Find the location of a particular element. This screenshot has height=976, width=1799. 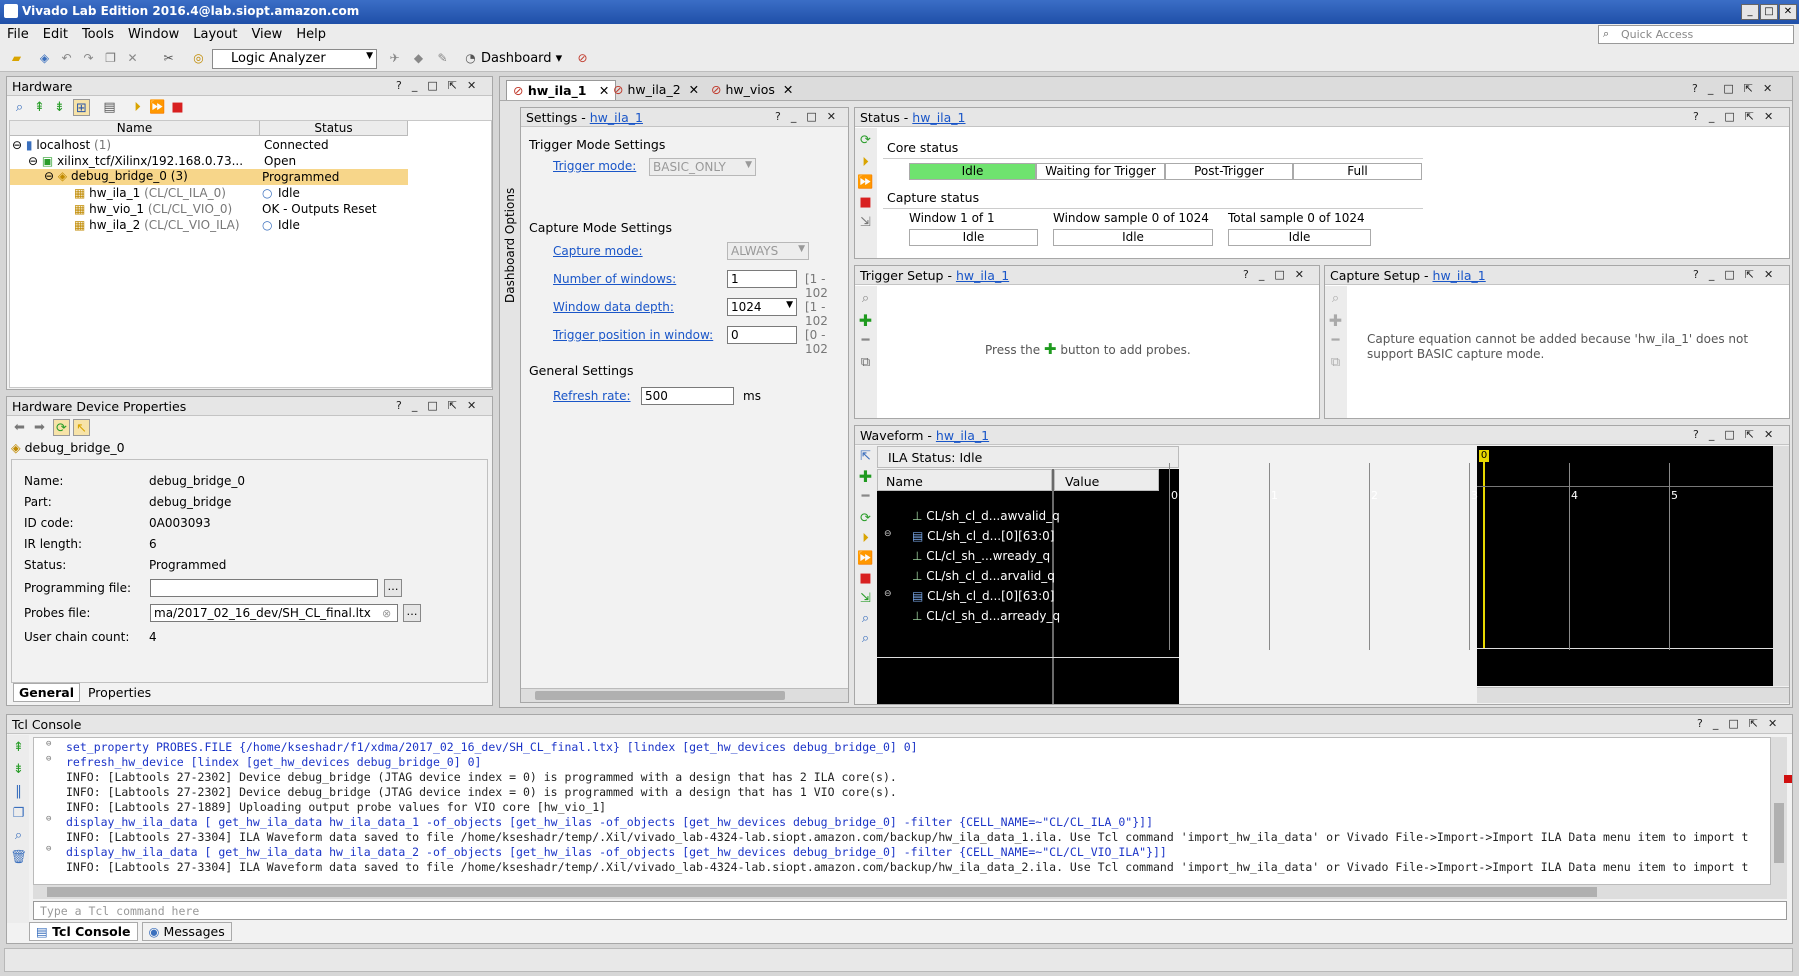

back-arrow-icon: ⬅ is located at coordinates (19, 427).